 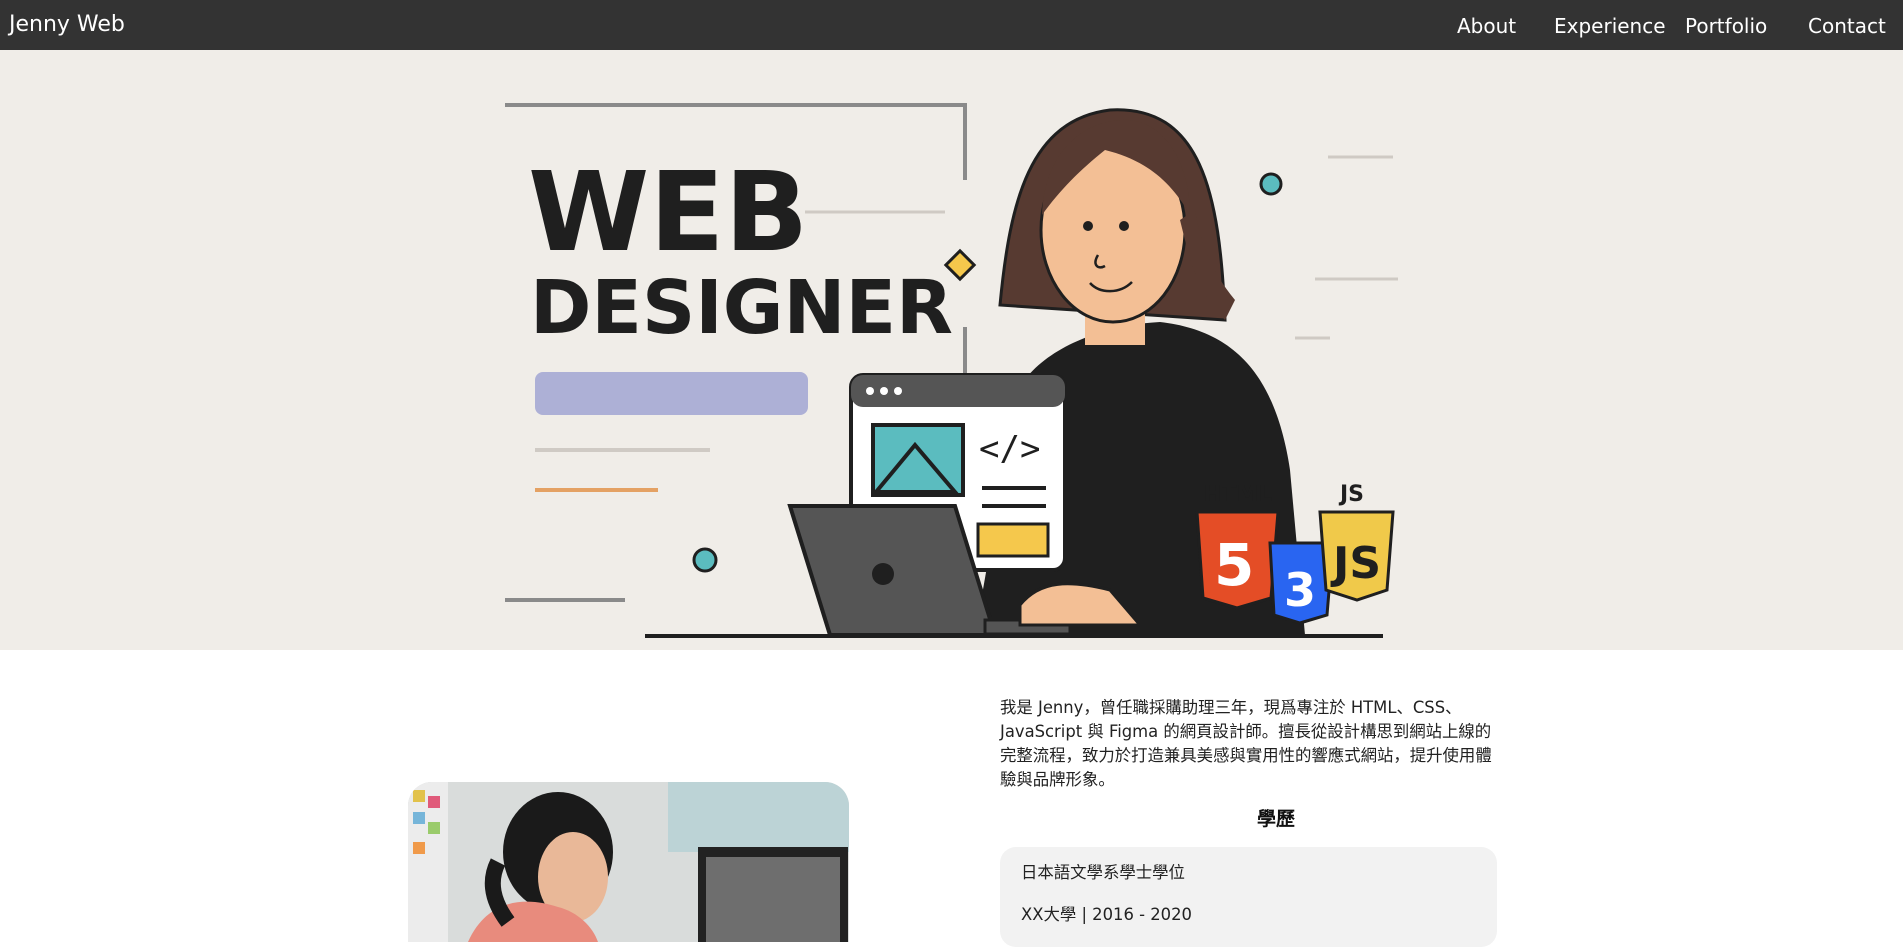 I want to click on purple-bar-shape, so click(x=671, y=393).